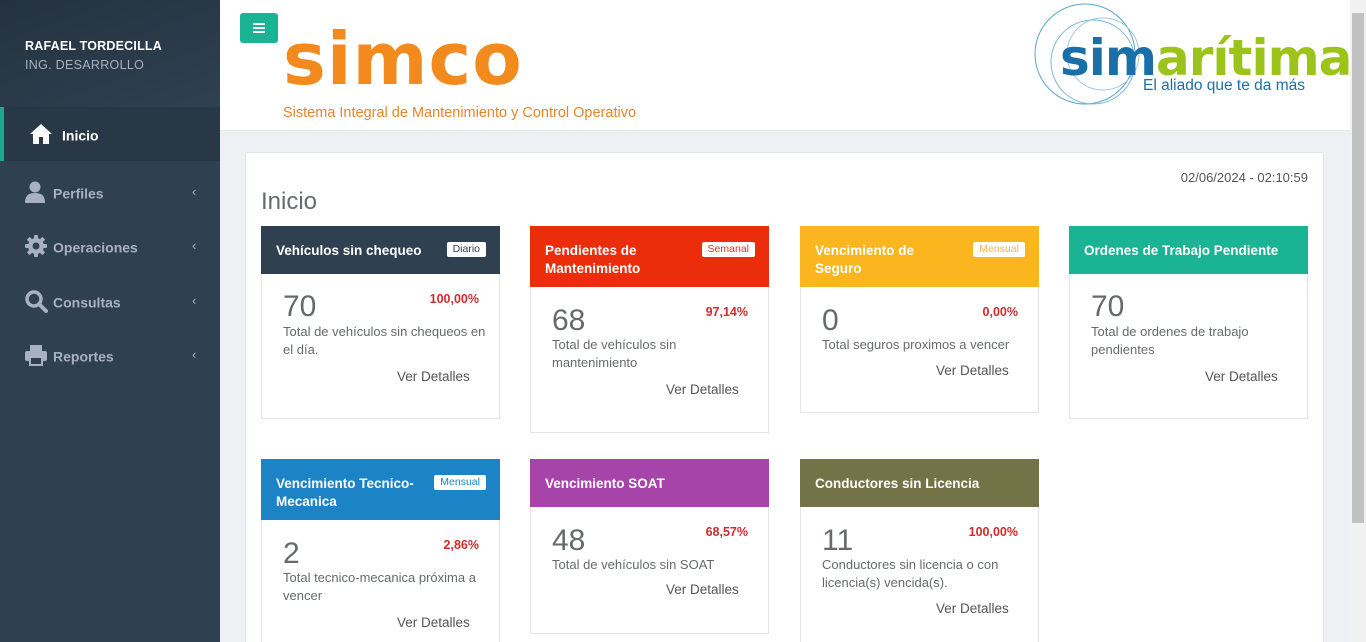 The image size is (1366, 642). What do you see at coordinates (85, 65) in the screenshot?
I see `user-role: ING. DESARROLLO` at bounding box center [85, 65].